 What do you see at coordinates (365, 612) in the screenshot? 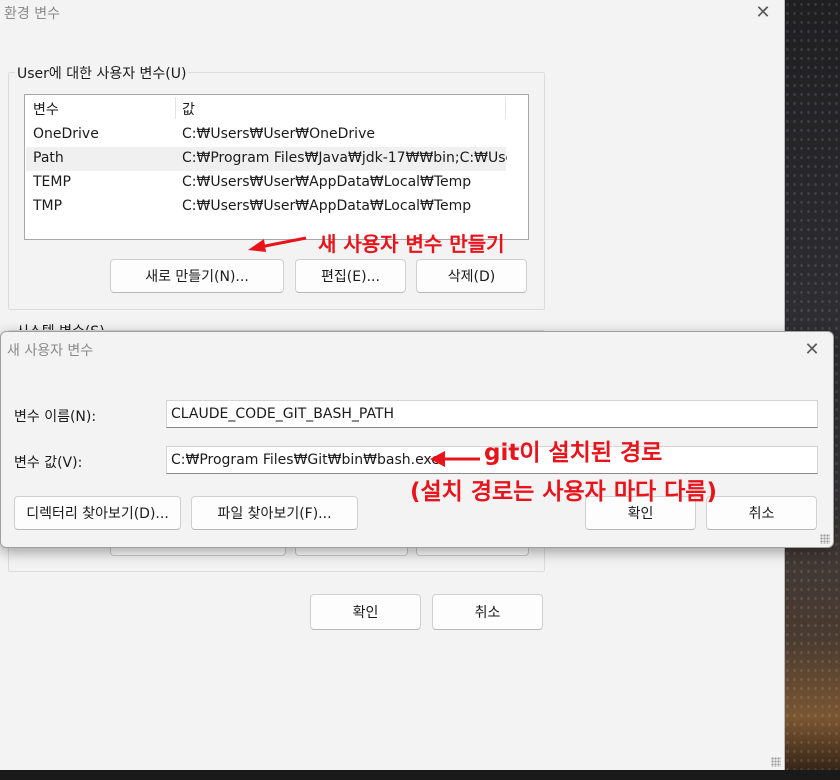
I see `ok-button: 확인` at bounding box center [365, 612].